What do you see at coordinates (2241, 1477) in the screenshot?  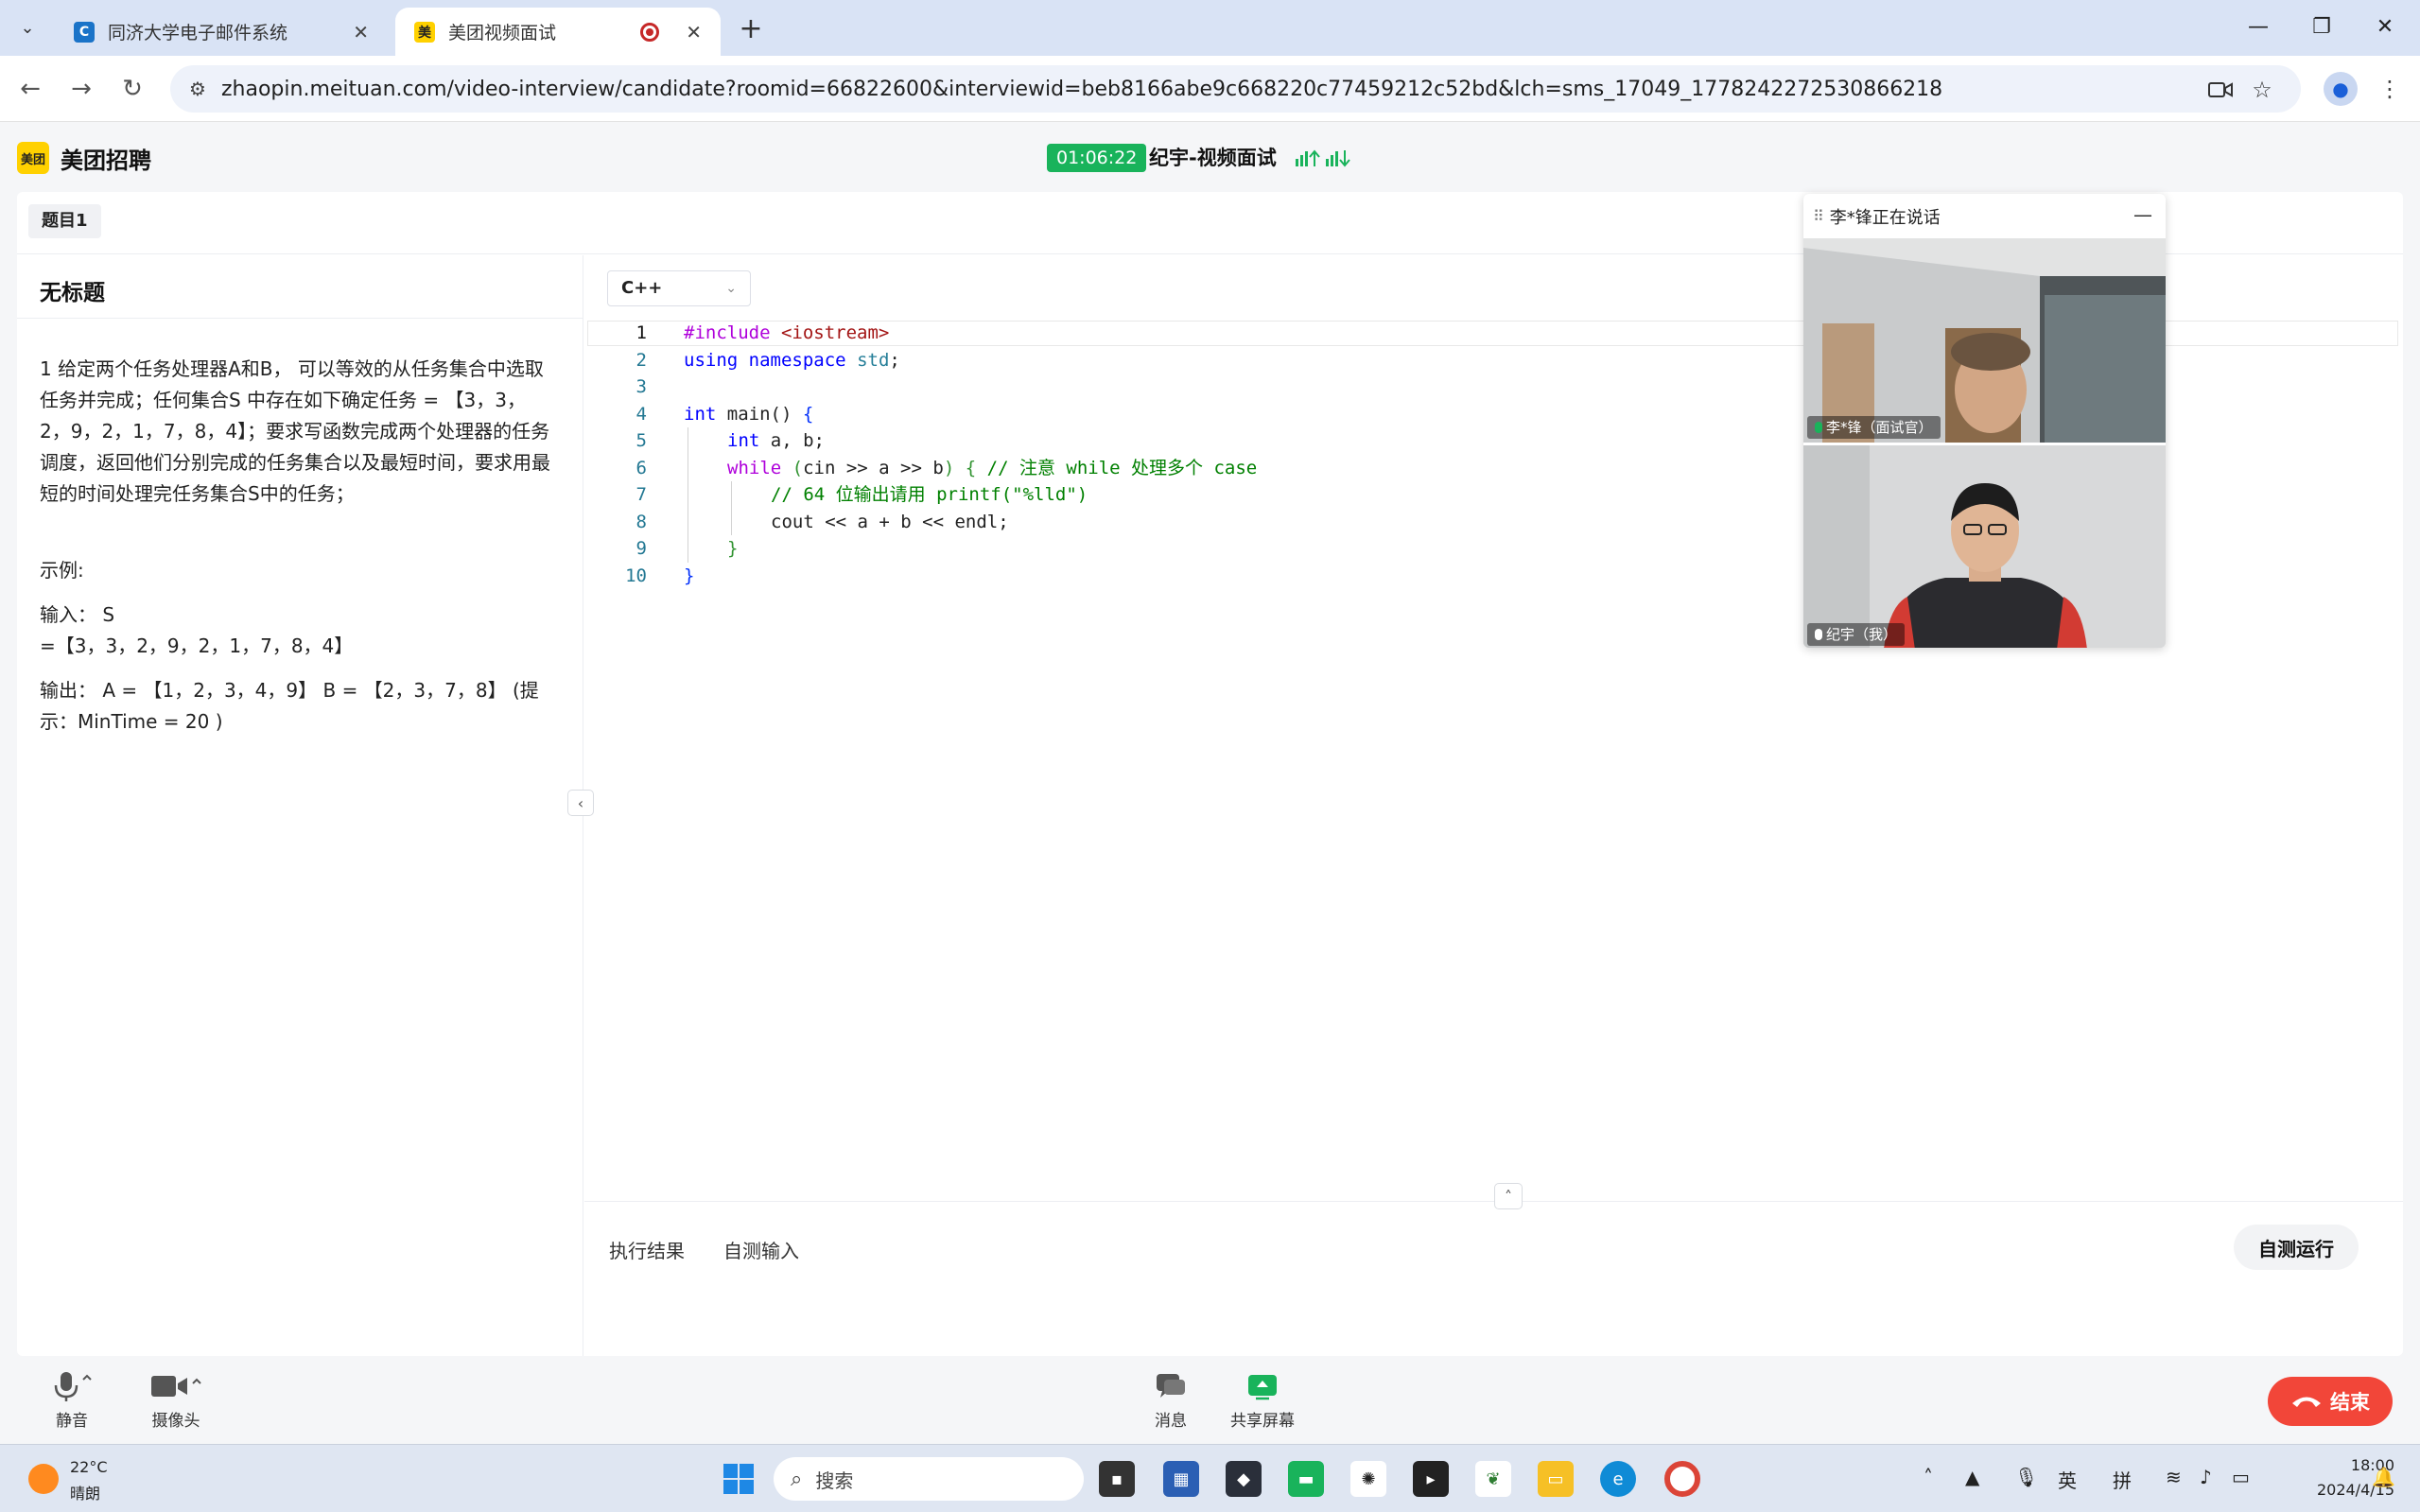 I see `battery-icon: ▭` at bounding box center [2241, 1477].